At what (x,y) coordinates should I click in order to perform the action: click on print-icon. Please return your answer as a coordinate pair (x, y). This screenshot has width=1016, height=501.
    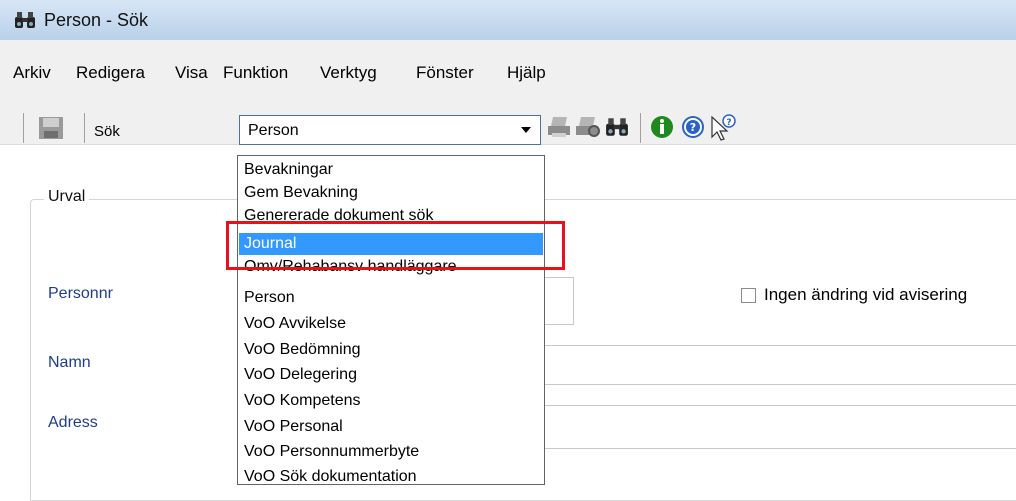
    Looking at the image, I should click on (559, 127).